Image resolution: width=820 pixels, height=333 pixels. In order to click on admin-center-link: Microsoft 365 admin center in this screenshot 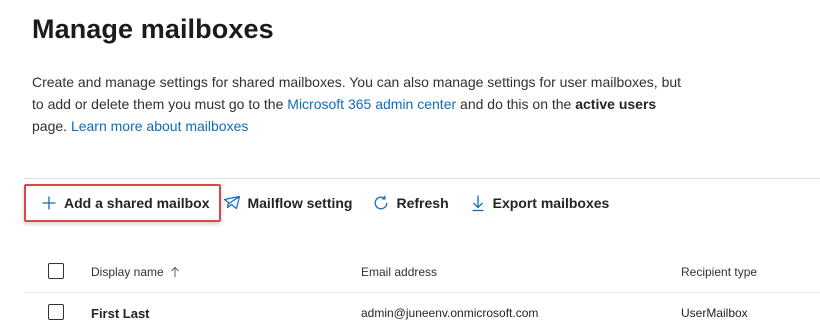, I will do `click(371, 104)`.